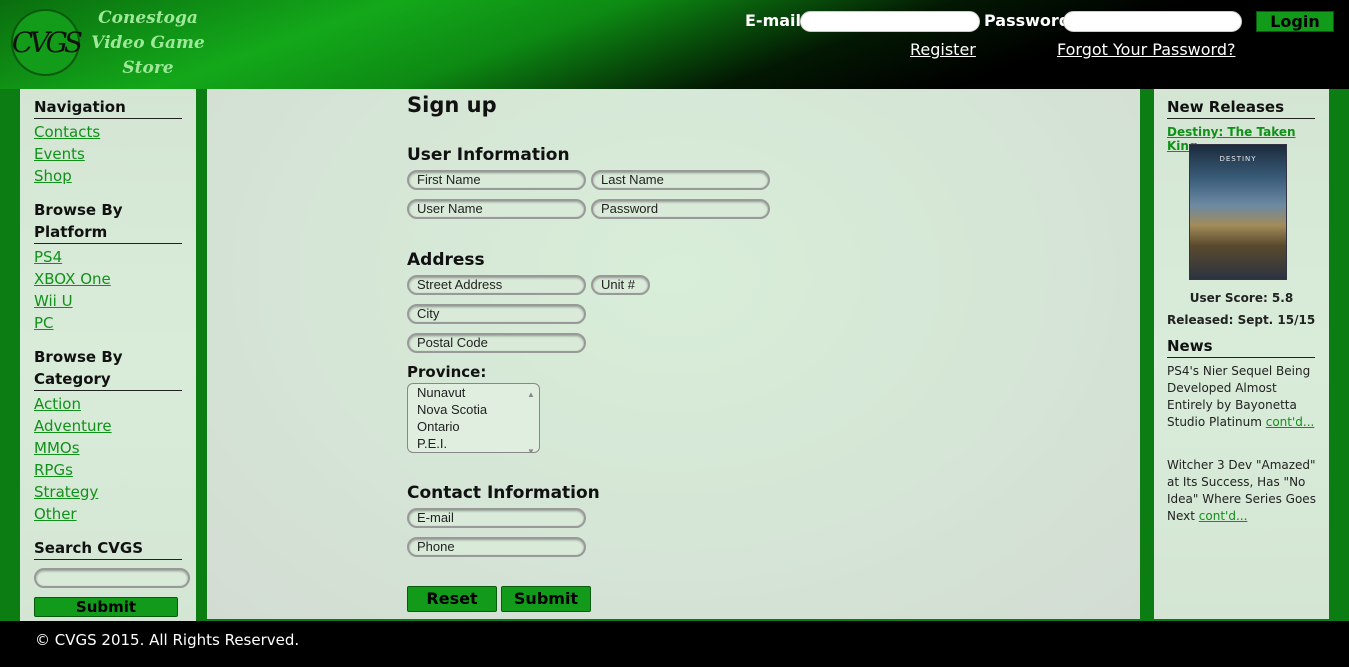 The height and width of the screenshot is (667, 1349). What do you see at coordinates (108, 404) in the screenshot?
I see `category-action-link: Action` at bounding box center [108, 404].